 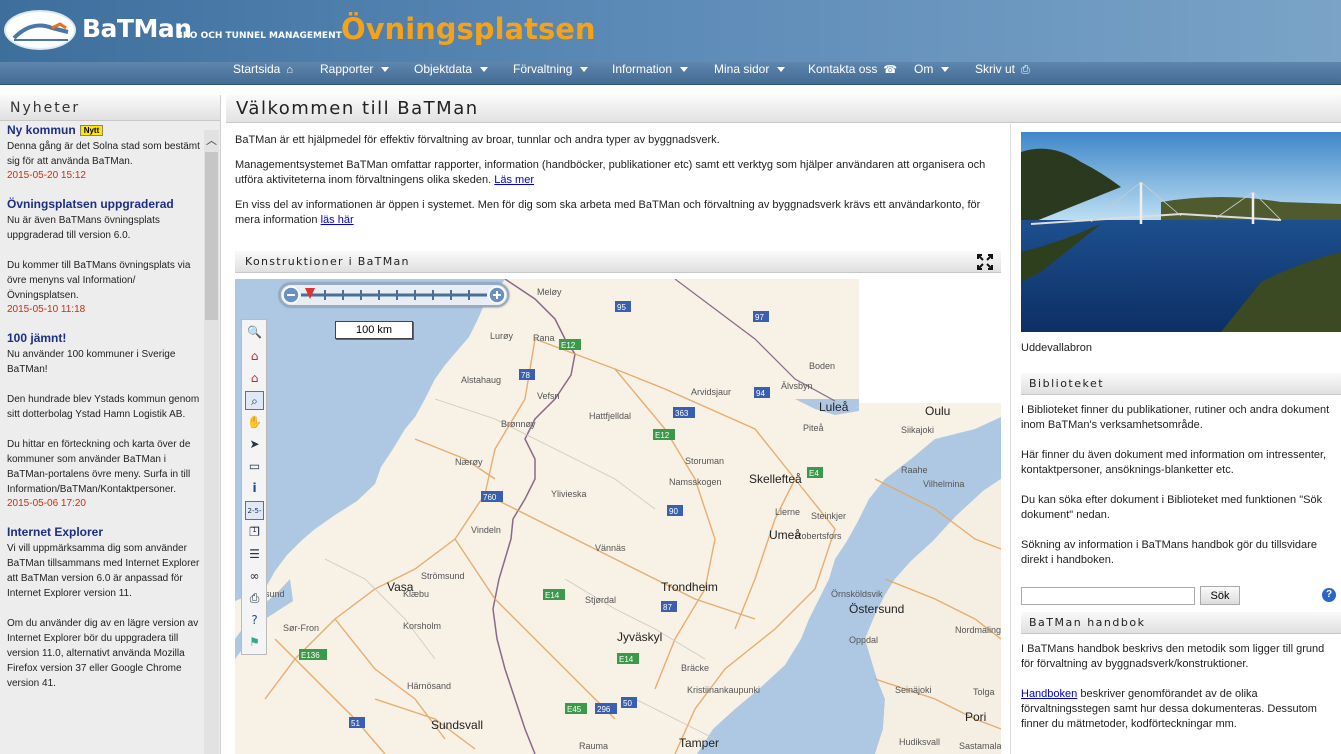 I want to click on measure-icon: ▭, so click(x=254, y=466).